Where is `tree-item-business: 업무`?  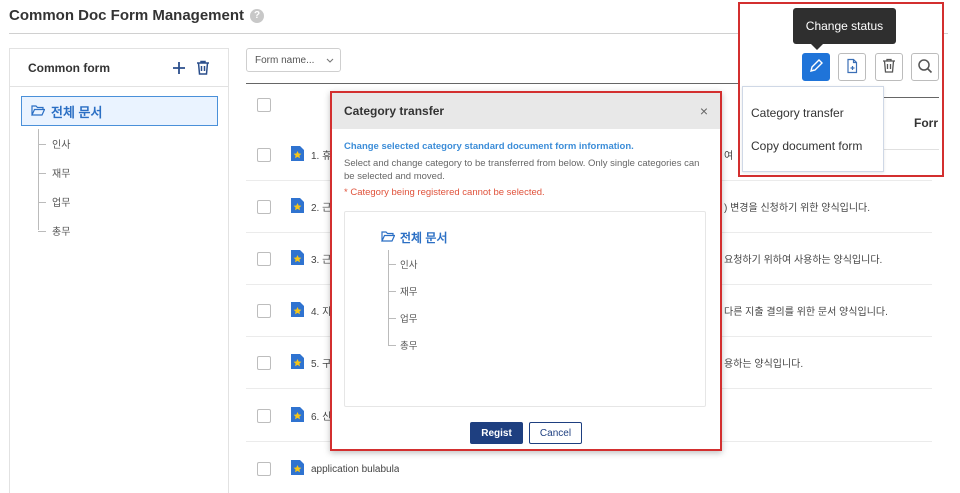 tree-item-business: 업무 is located at coordinates (54, 201).